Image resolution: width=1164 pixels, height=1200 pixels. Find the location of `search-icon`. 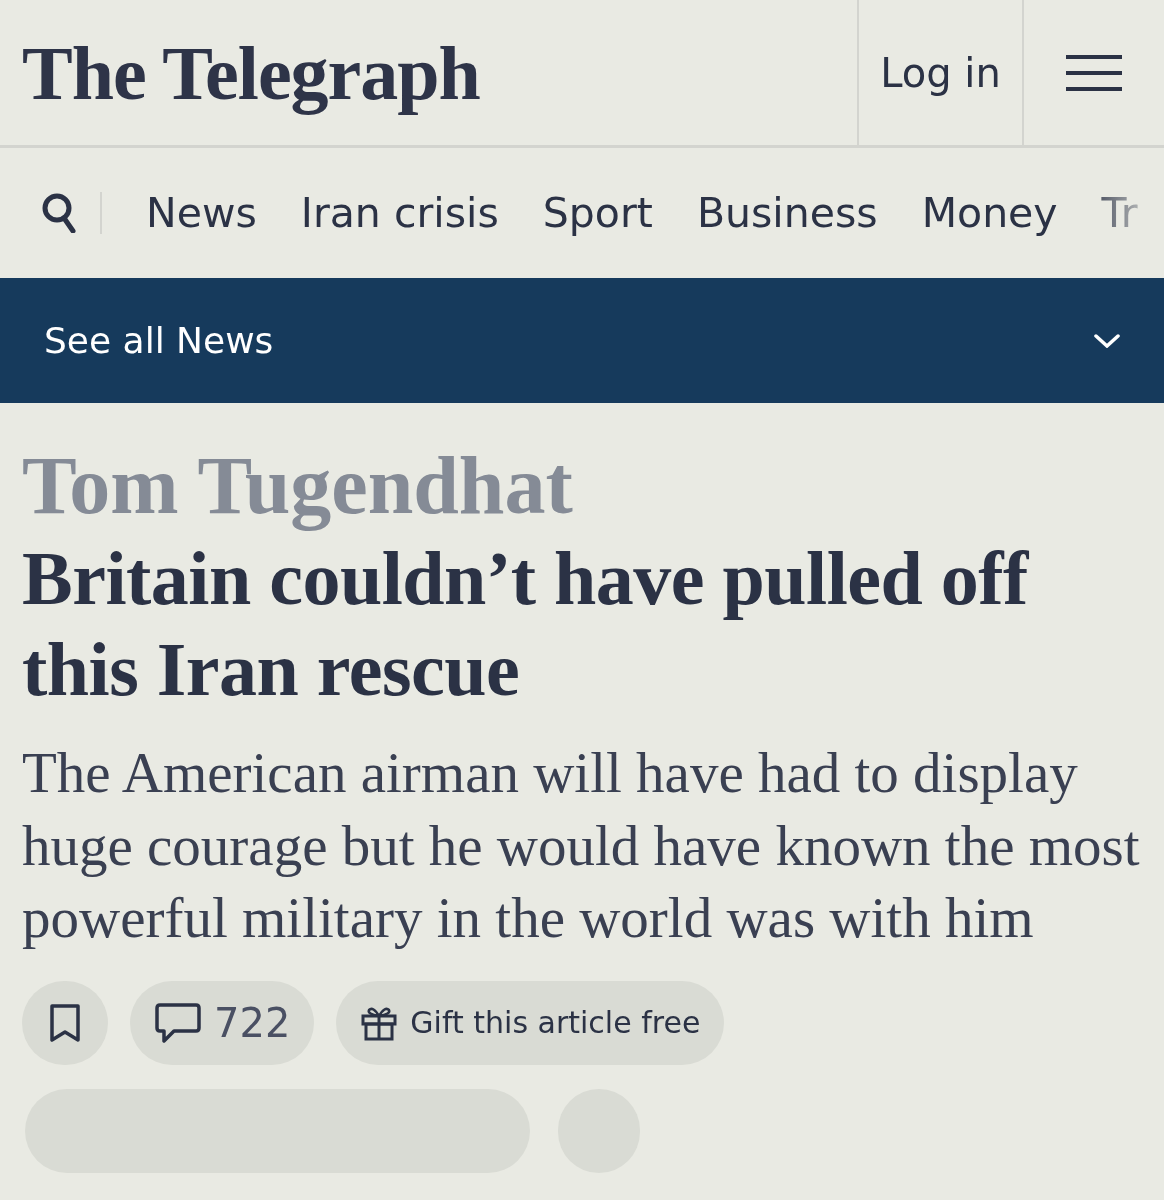

search-icon is located at coordinates (59, 213).